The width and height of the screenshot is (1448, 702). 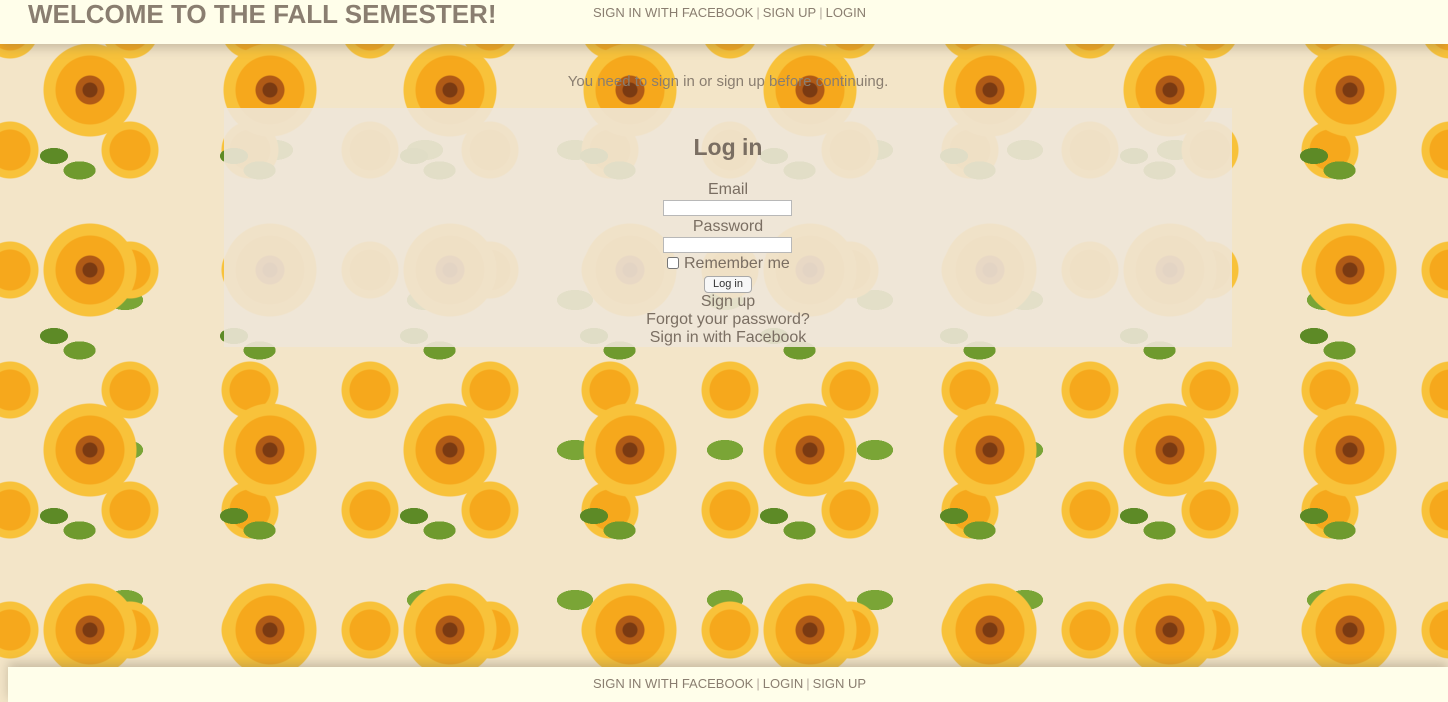 I want to click on bottom-bar: SIGN IN WITH FACEBOOK | LOGIN | SIGN UP, so click(x=728, y=684).